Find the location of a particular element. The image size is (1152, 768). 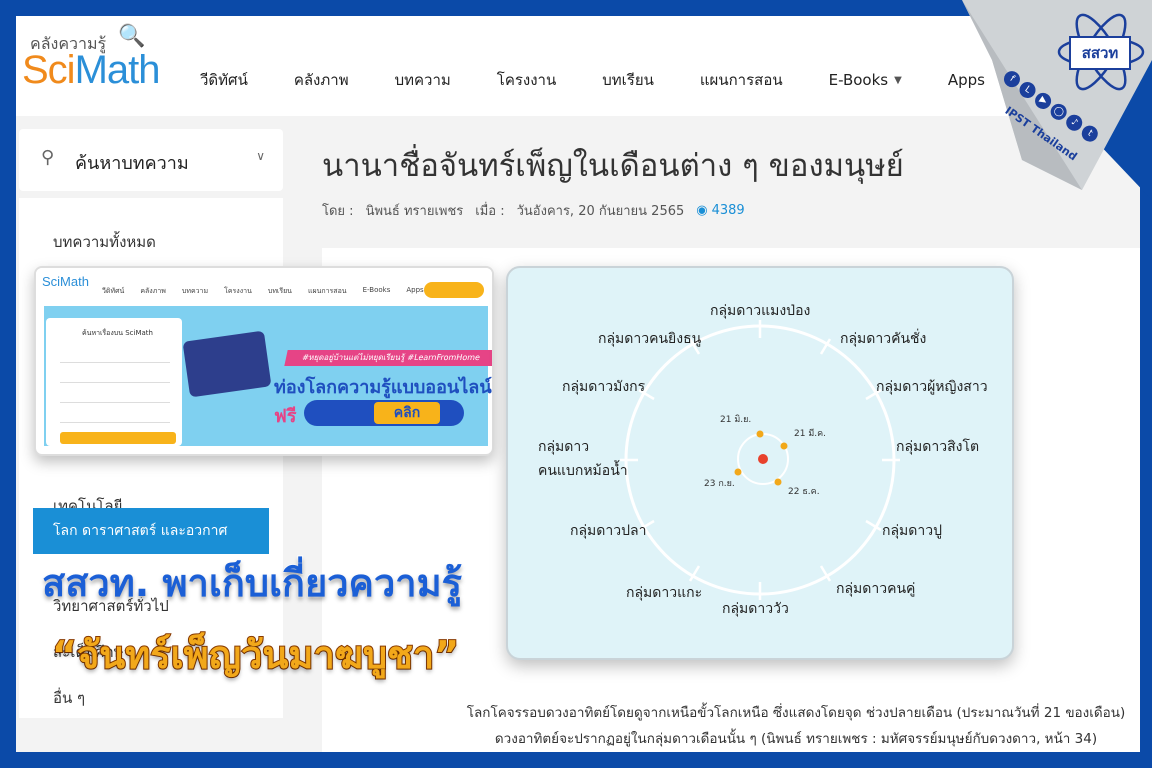

logo-sci: Sci is located at coordinates (49, 70).